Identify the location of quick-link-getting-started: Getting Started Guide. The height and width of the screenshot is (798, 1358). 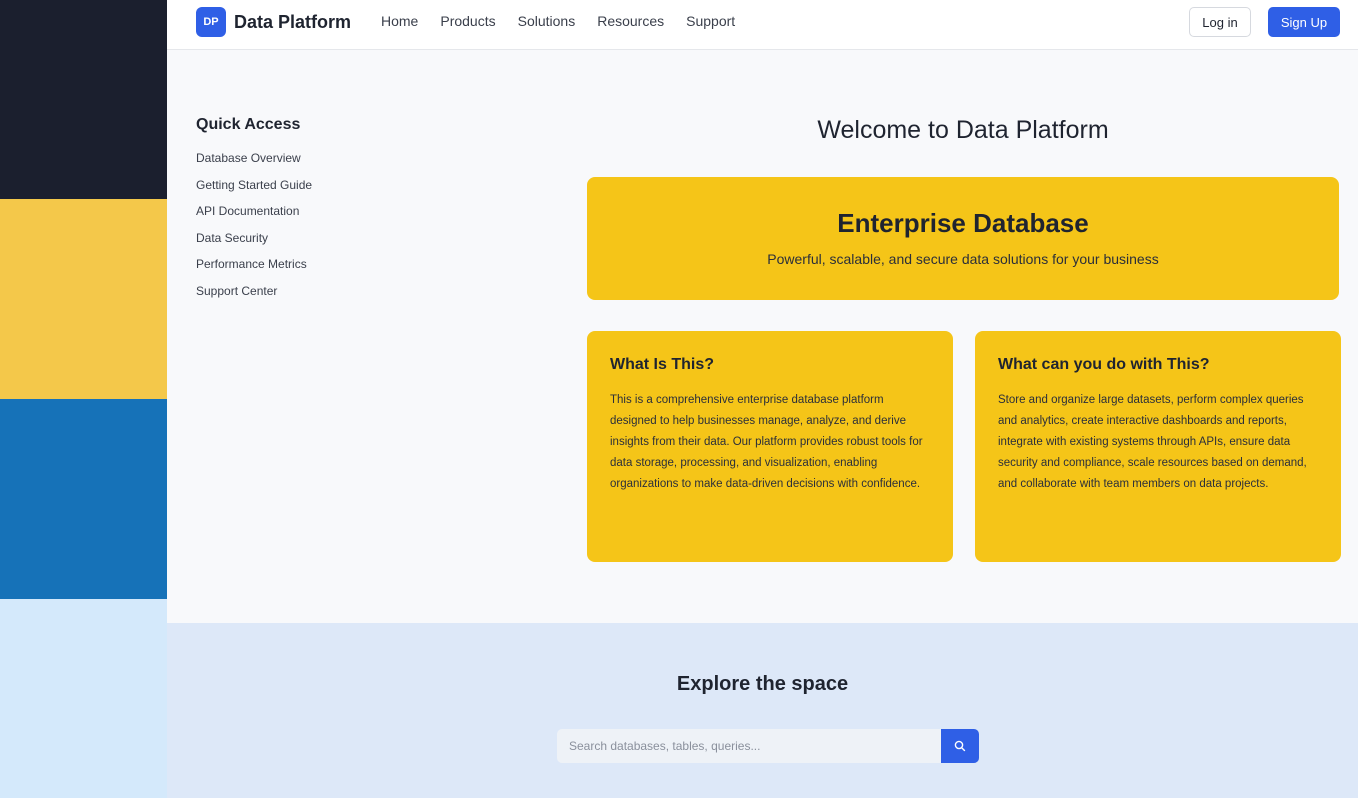
(316, 190).